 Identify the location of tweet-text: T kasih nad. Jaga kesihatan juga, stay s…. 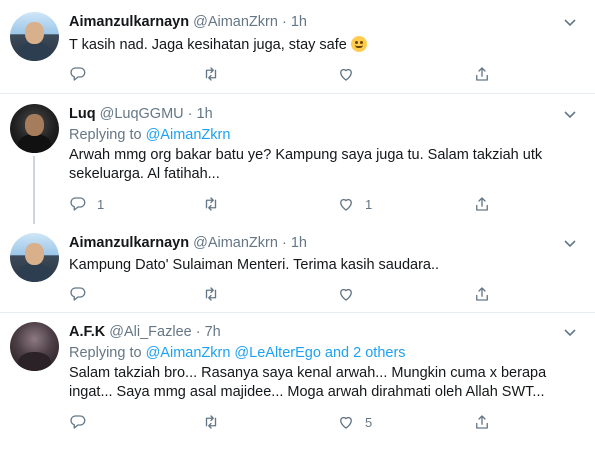
(321, 45).